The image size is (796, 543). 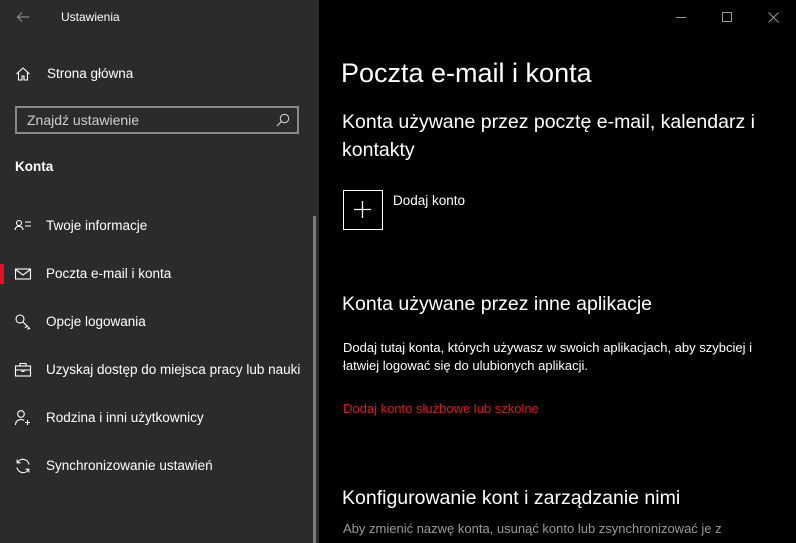 What do you see at coordinates (159, 74) in the screenshot?
I see `home-nav-item: Strona główna` at bounding box center [159, 74].